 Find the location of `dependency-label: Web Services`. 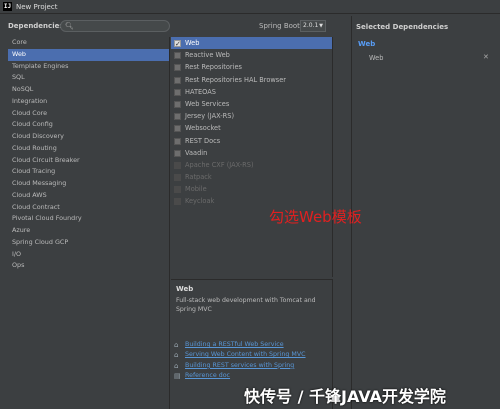

dependency-label: Web Services is located at coordinates (207, 103).